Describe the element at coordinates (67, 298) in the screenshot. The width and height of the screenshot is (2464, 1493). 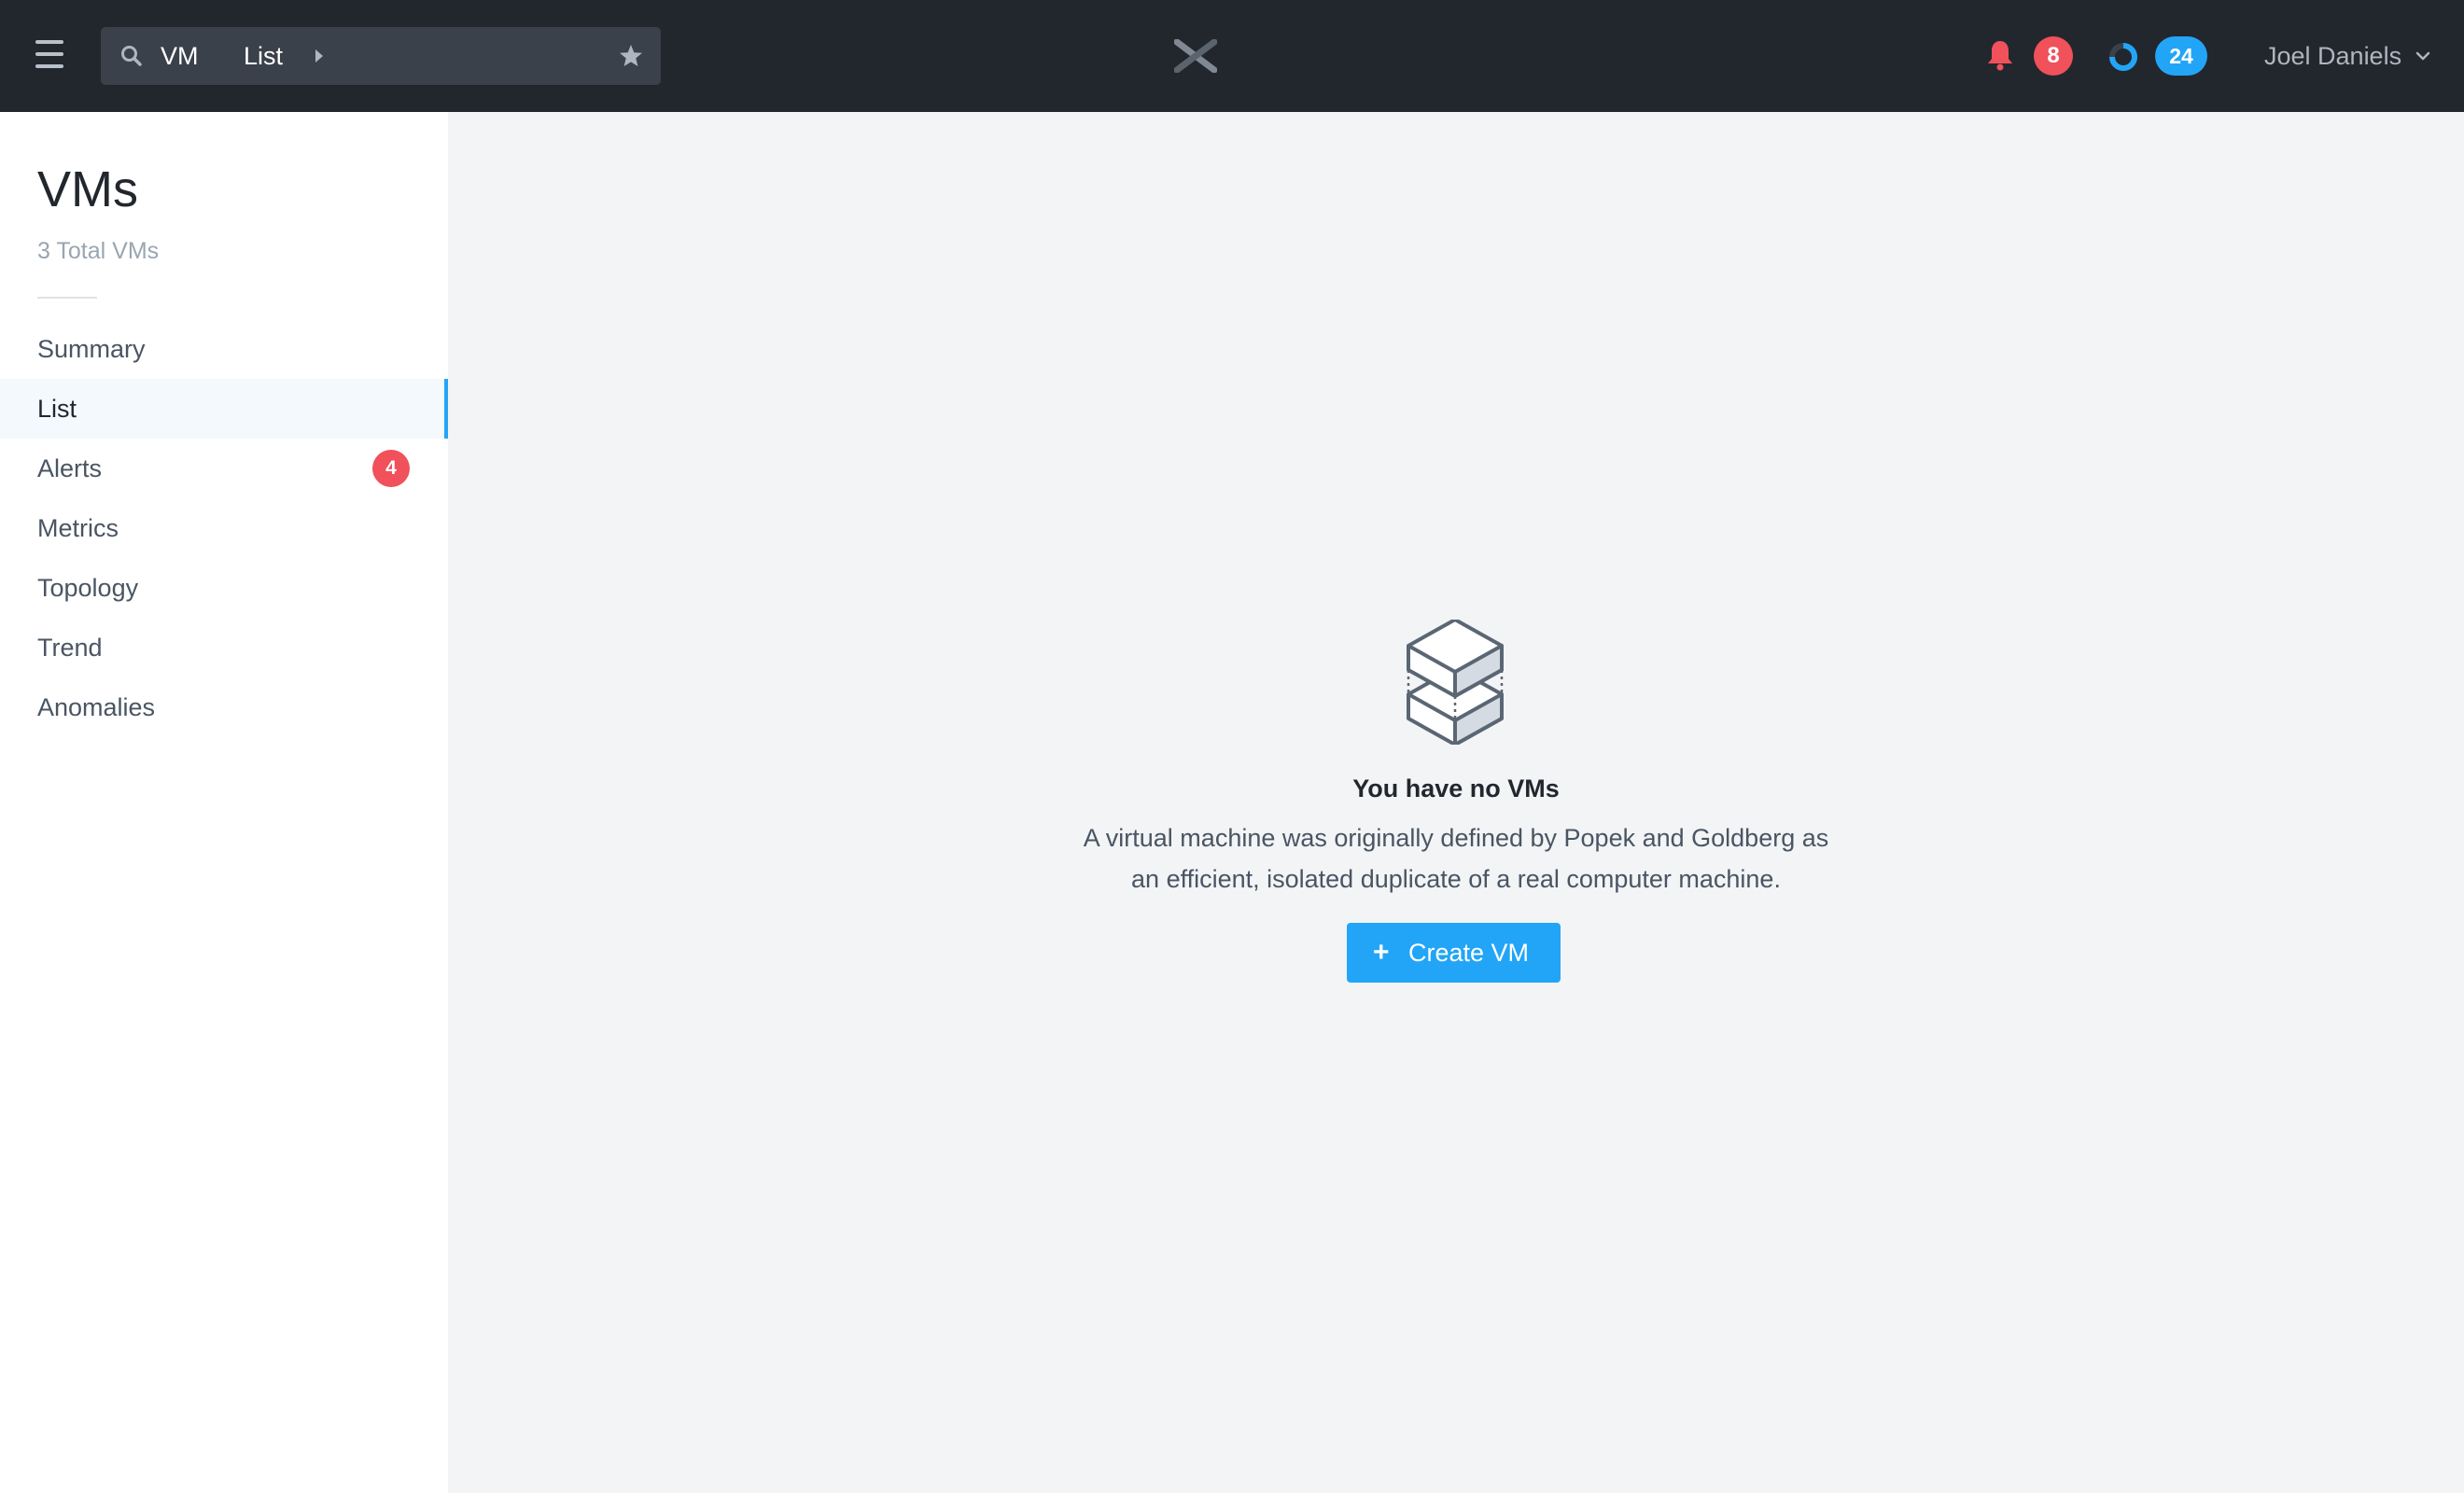
I see `sidebar-divider` at that location.